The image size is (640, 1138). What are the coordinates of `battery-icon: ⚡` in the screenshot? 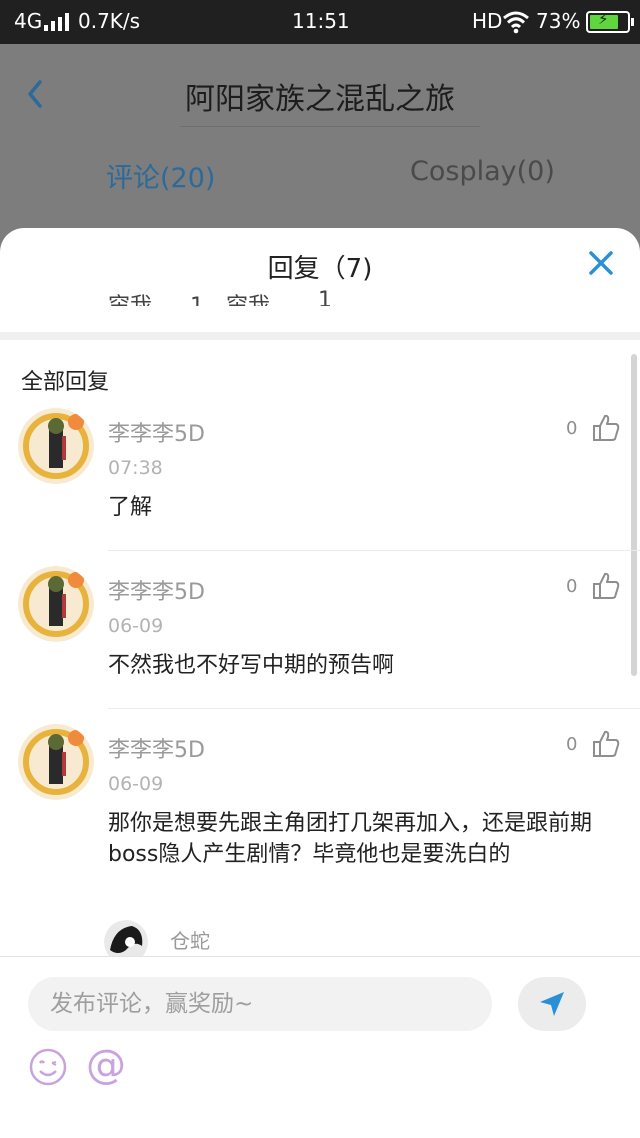 It's located at (610, 21).